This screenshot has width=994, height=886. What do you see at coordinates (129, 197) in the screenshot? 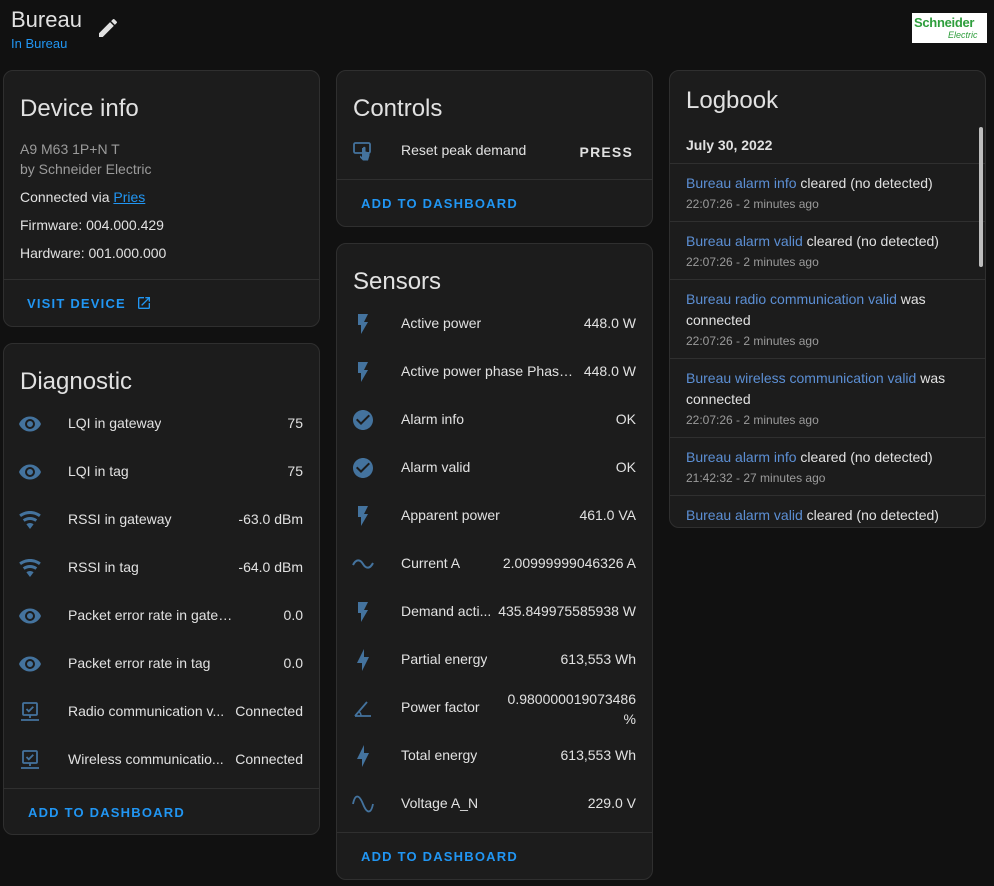
I see `connected-via-link: Pries` at bounding box center [129, 197].